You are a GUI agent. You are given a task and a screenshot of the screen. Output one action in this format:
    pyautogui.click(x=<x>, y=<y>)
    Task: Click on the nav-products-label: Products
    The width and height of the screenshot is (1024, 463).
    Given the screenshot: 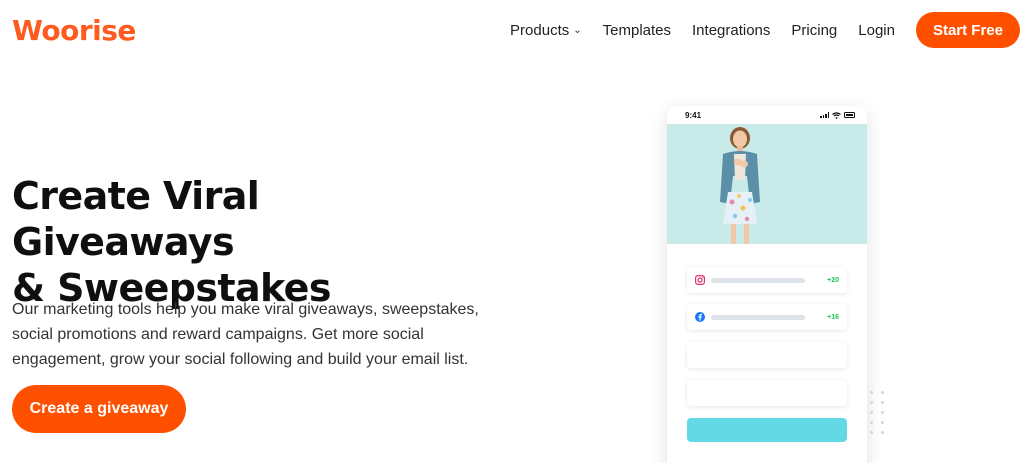 What is the action you would take?
    pyautogui.click(x=540, y=30)
    